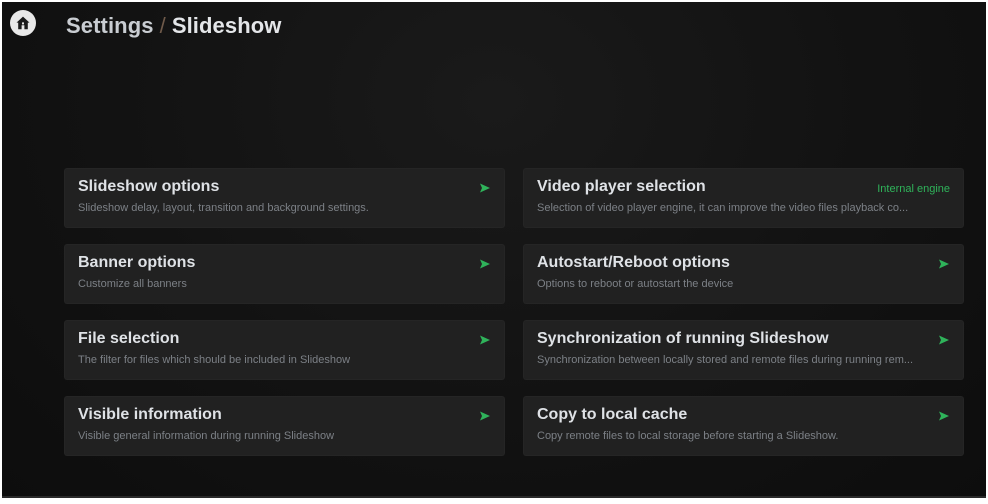 The width and height of the screenshot is (988, 504). I want to click on settings-item-title: Autostart/Reboot options, so click(633, 262).